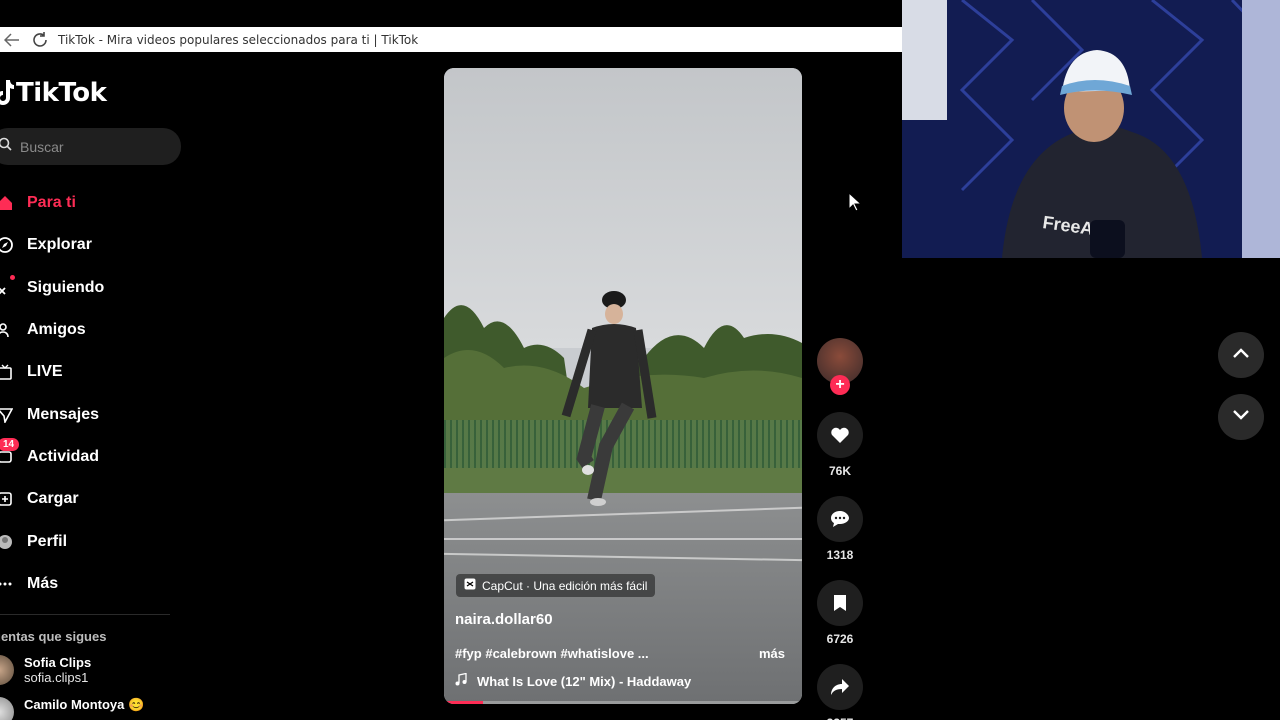 This screenshot has width=1280, height=720. What do you see at coordinates (470, 585) in the screenshot?
I see `capcut-icon` at bounding box center [470, 585].